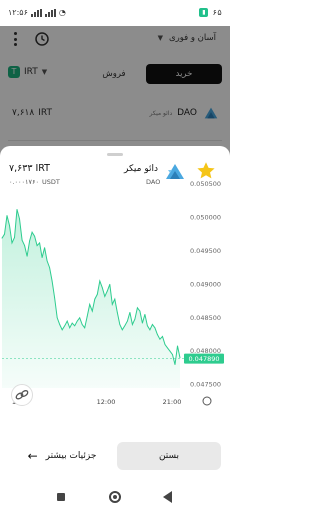 The width and height of the screenshot is (320, 512). I want to click on close-button: بستن, so click(169, 456).